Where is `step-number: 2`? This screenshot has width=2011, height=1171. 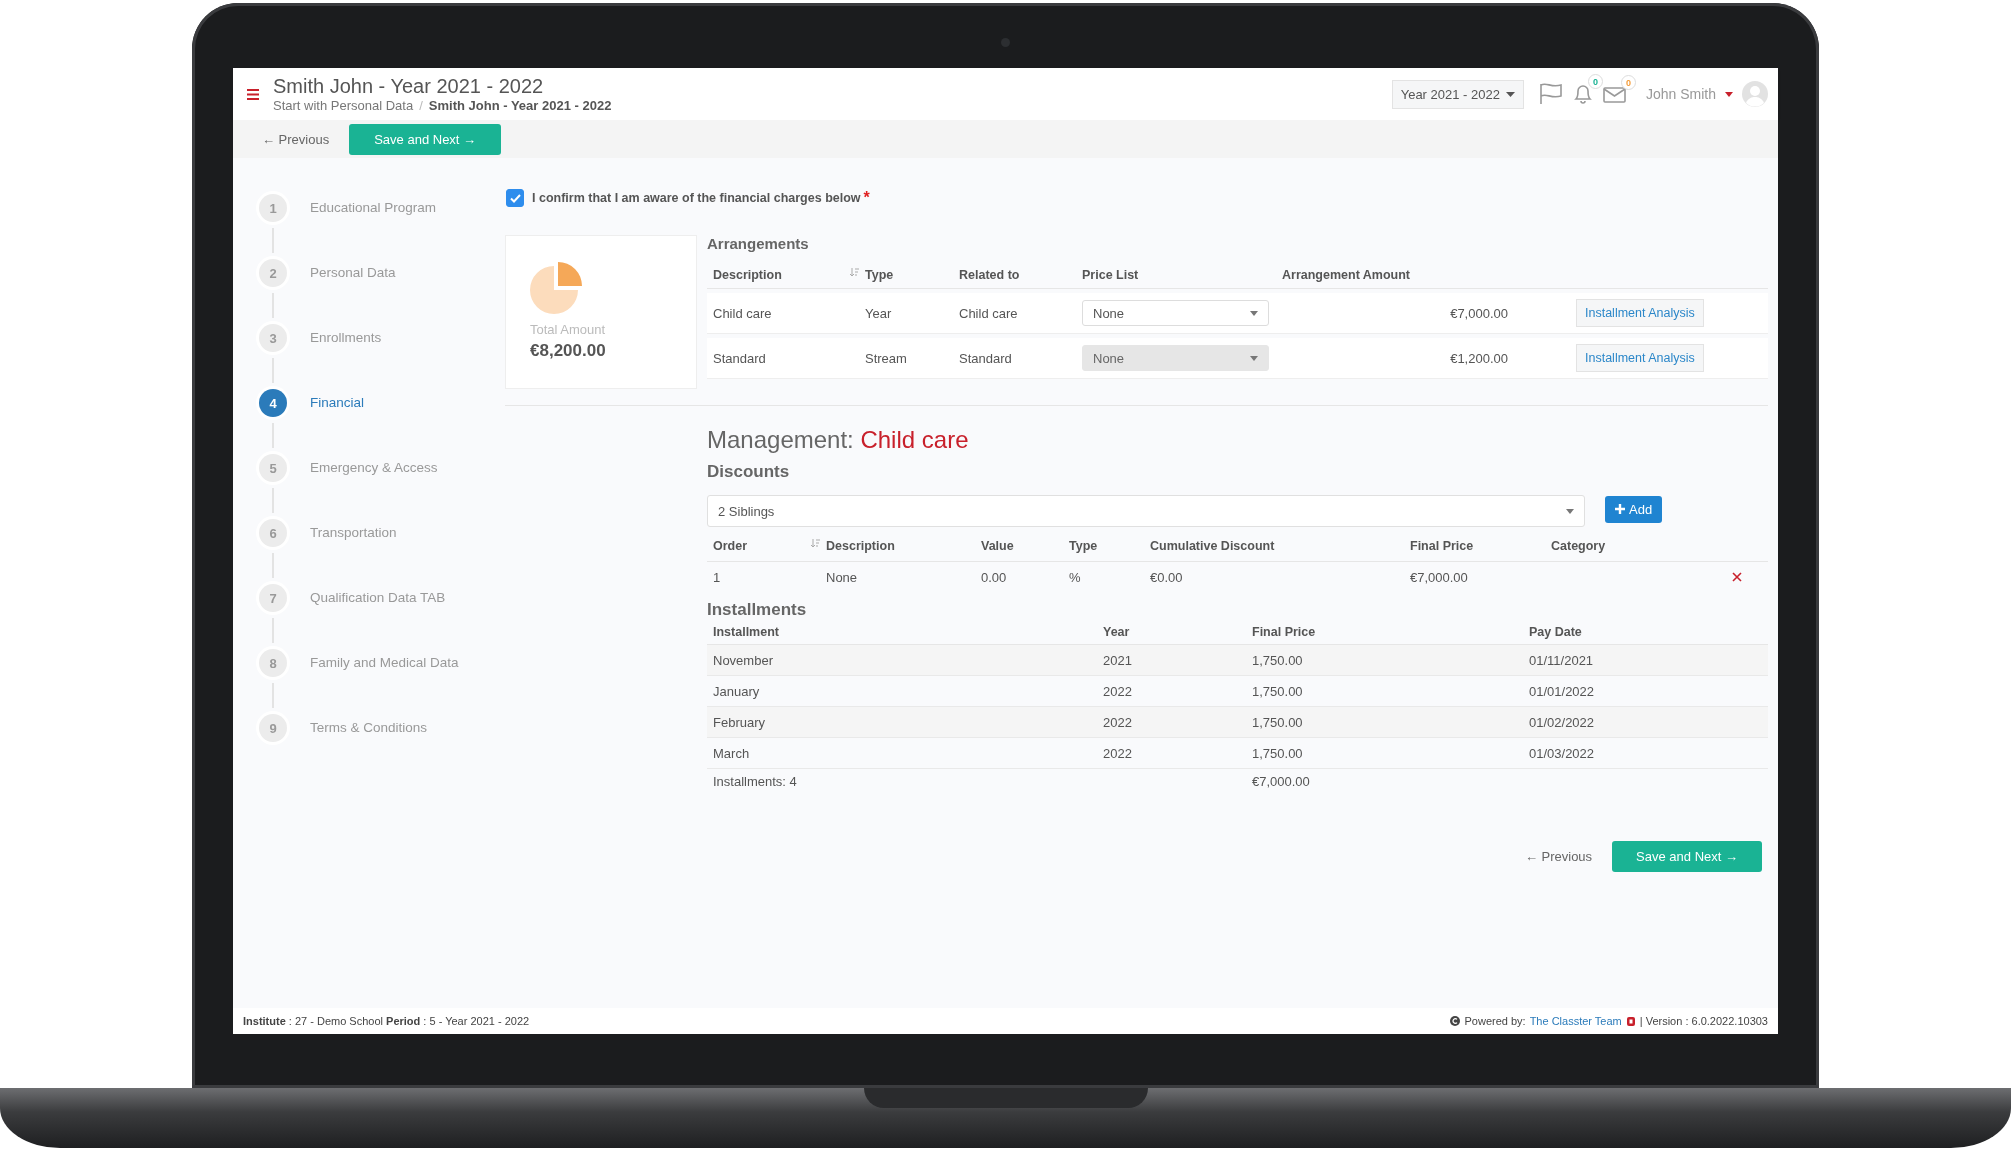 step-number: 2 is located at coordinates (273, 273).